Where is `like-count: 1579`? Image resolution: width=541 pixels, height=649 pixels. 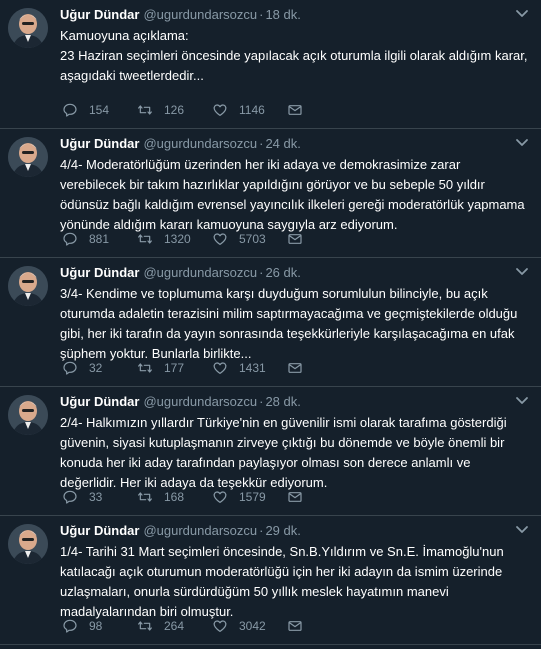 like-count: 1579 is located at coordinates (252, 497).